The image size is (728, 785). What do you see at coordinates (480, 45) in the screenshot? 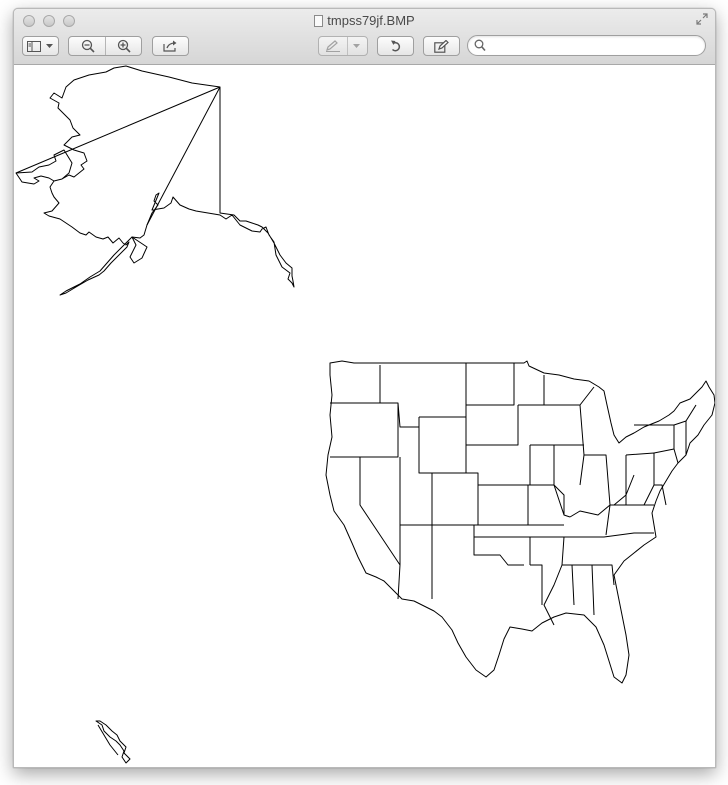
I see `search-icon` at bounding box center [480, 45].